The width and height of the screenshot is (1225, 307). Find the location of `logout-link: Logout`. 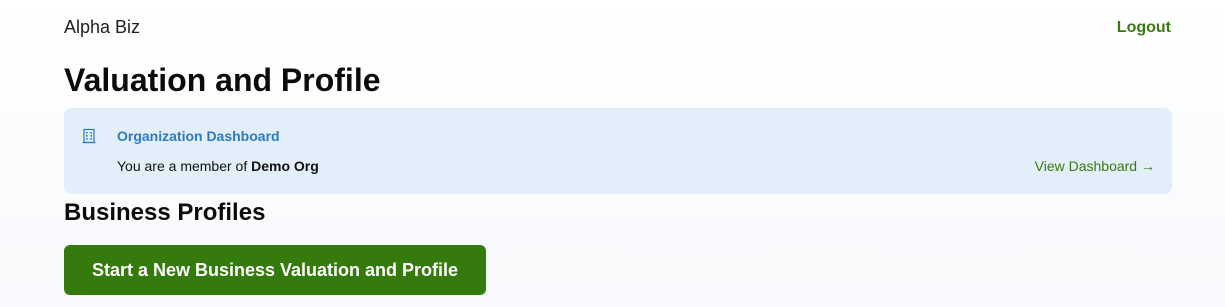

logout-link: Logout is located at coordinates (1144, 28).